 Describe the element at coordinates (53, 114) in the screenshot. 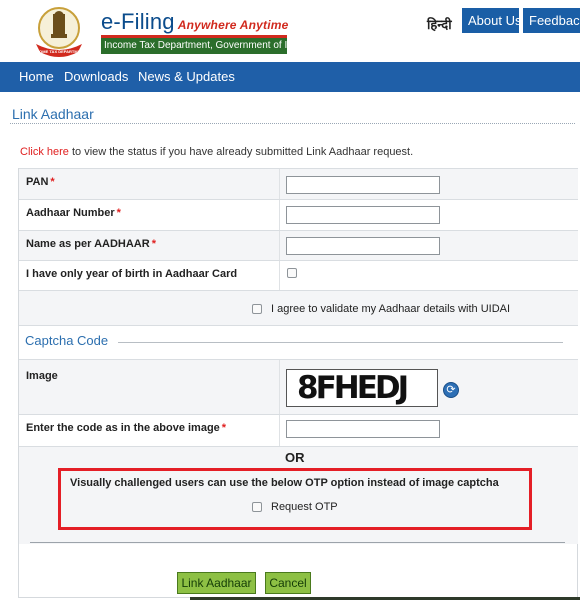

I see `page-title: Link Aadhaar` at that location.